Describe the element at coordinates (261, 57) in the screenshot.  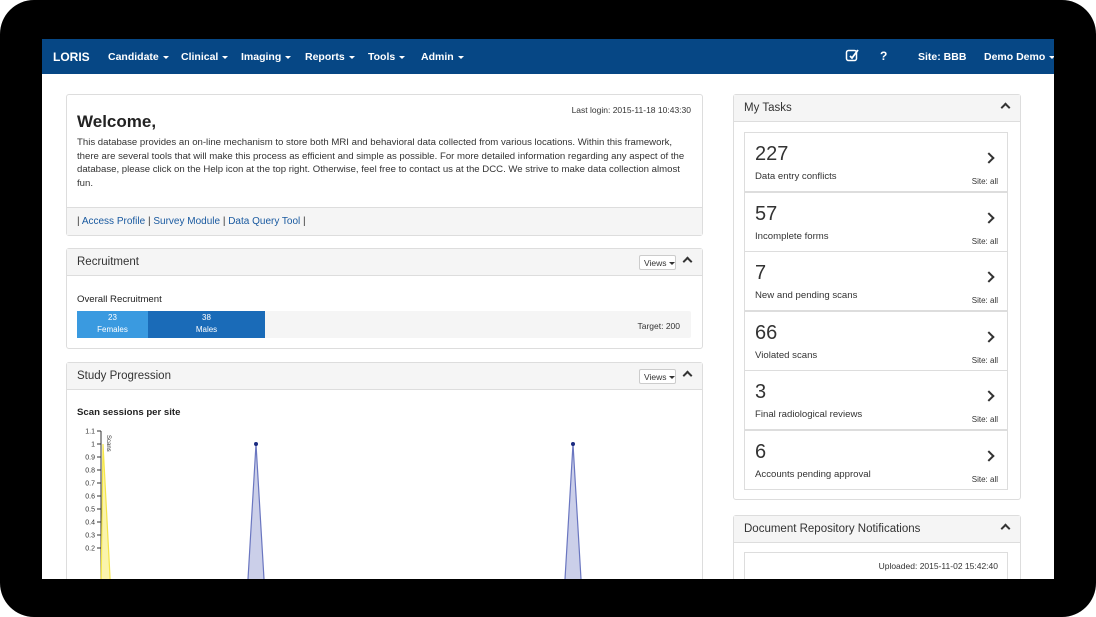
I see `menu-imaging-label: Imaging` at that location.